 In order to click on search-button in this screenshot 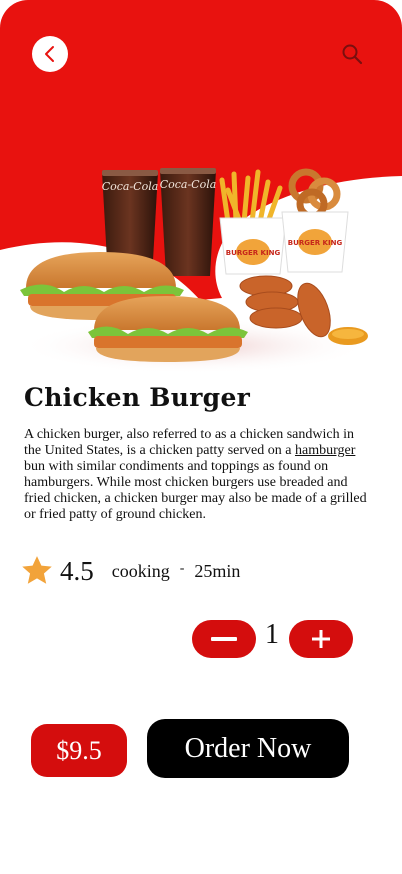, I will do `click(352, 54)`.